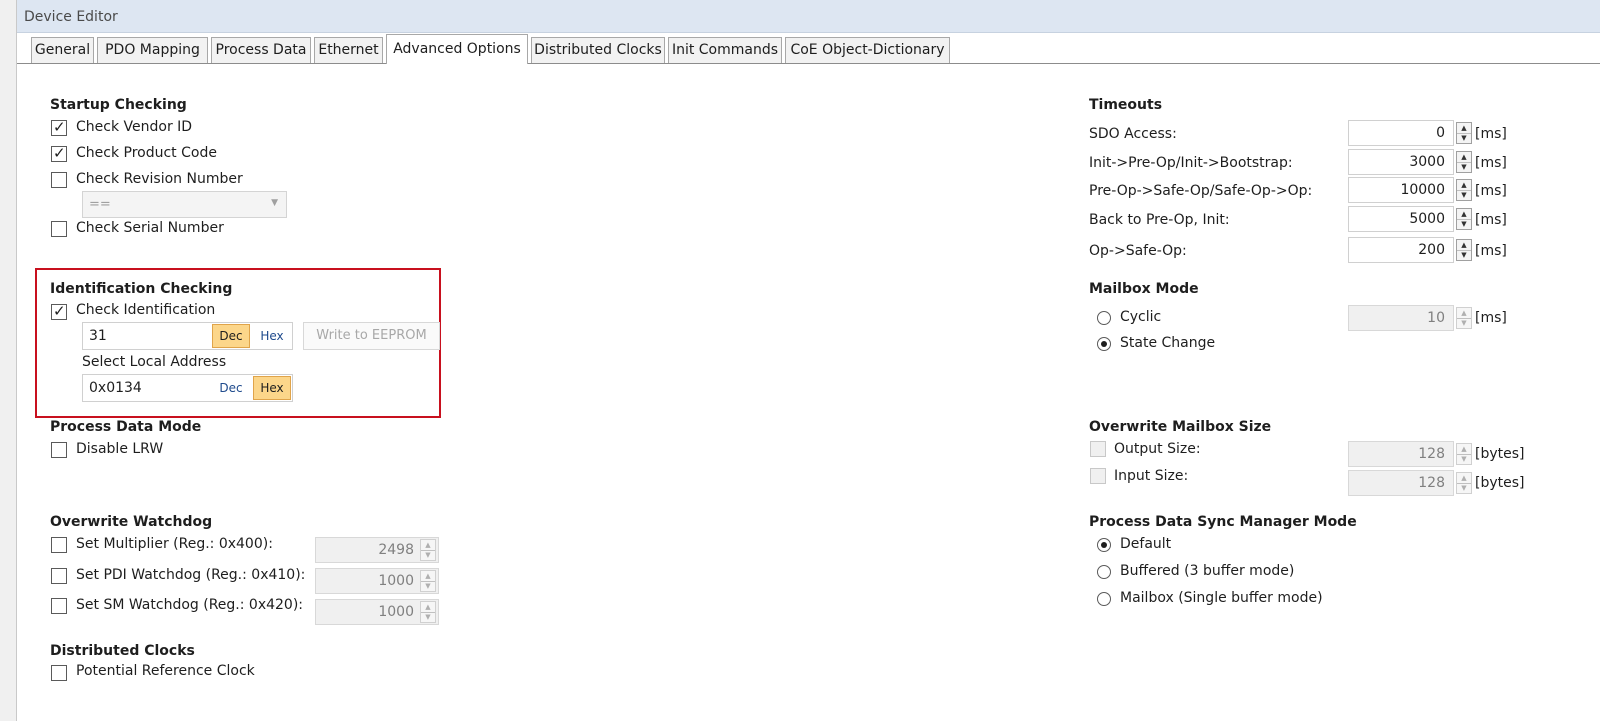 Image resolution: width=1600 pixels, height=721 pixels. I want to click on check-vendor-id-checkbox: ✓, so click(59, 127).